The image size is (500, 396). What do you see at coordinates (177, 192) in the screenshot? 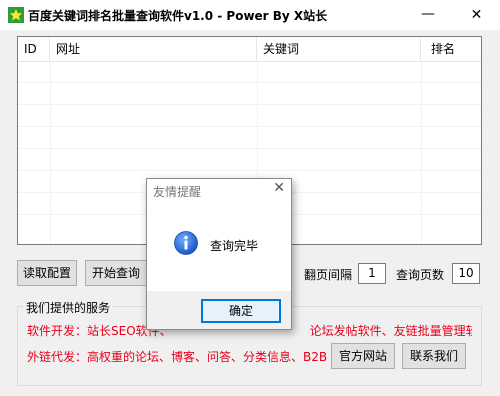
I see `dialog-title: 友情提醒` at bounding box center [177, 192].